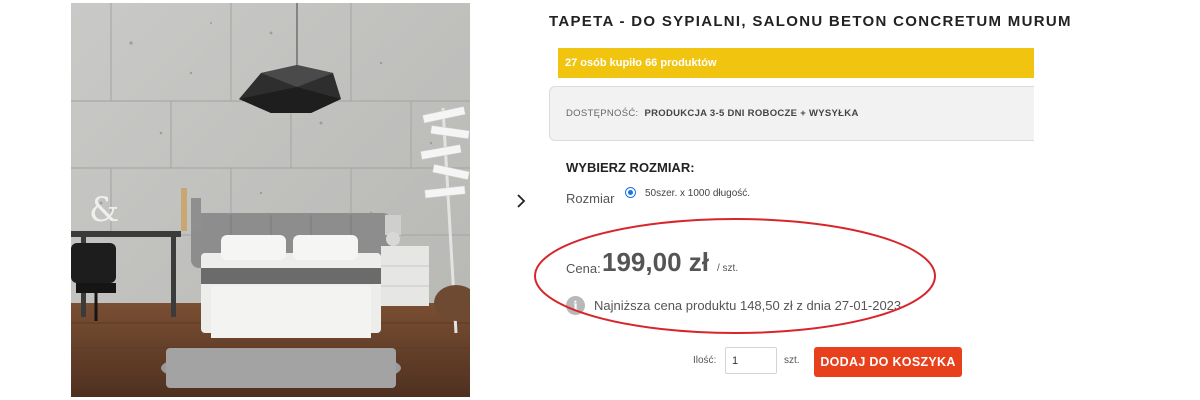  Describe the element at coordinates (792, 360) in the screenshot. I see `quantity-unit: szt.` at that location.